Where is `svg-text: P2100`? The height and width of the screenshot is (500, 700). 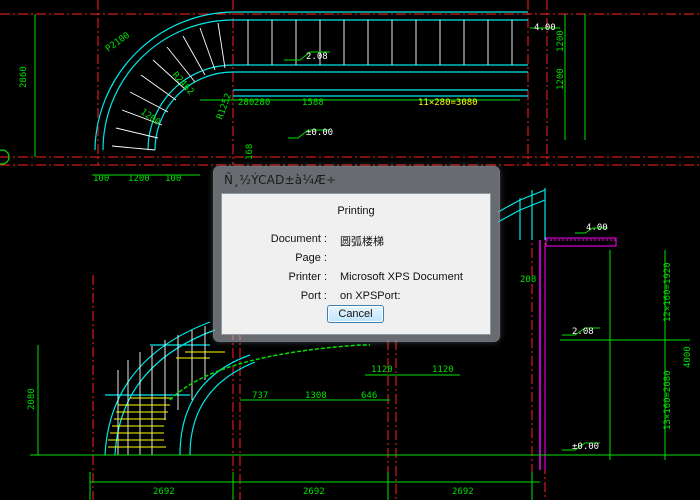 svg-text: P2100 is located at coordinates (118, 43).